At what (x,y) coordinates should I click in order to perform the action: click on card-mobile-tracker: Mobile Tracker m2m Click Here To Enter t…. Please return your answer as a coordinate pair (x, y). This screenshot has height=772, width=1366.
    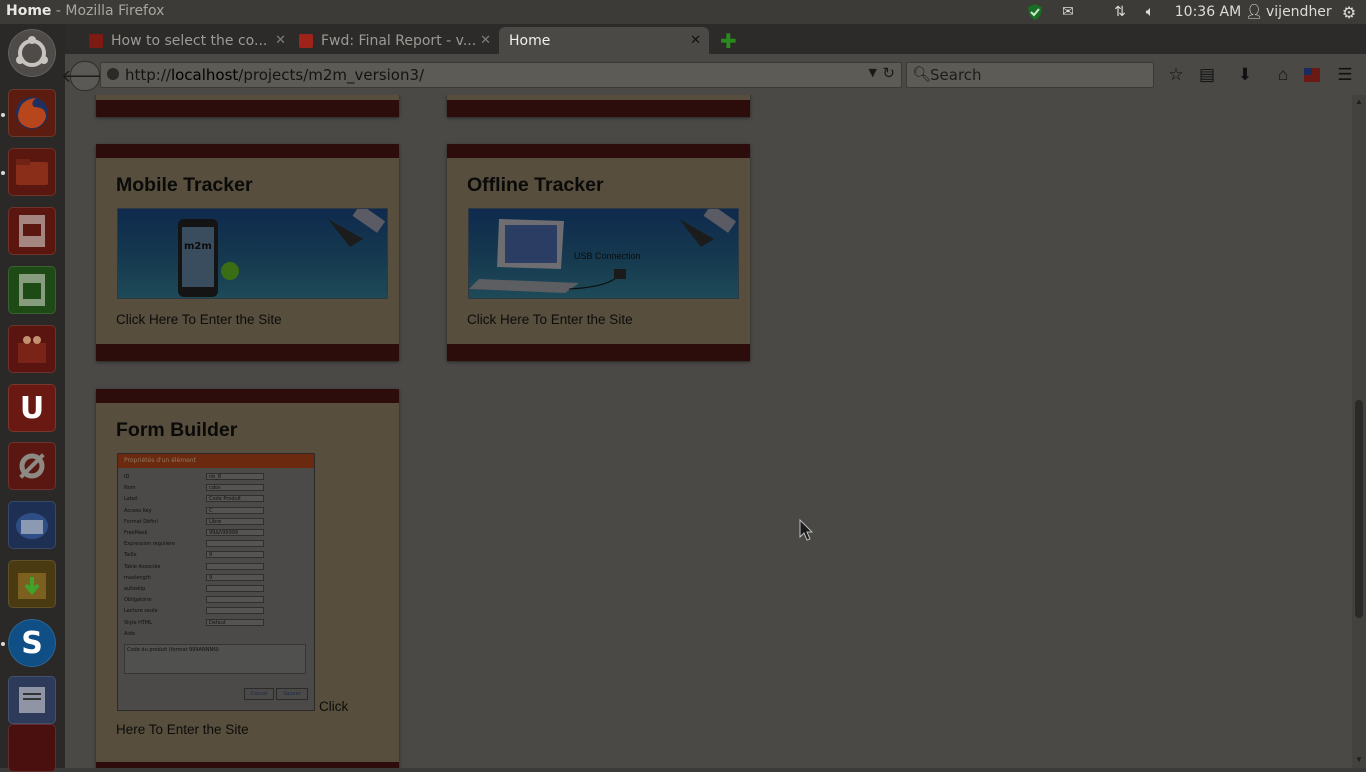
    Looking at the image, I should click on (247, 252).